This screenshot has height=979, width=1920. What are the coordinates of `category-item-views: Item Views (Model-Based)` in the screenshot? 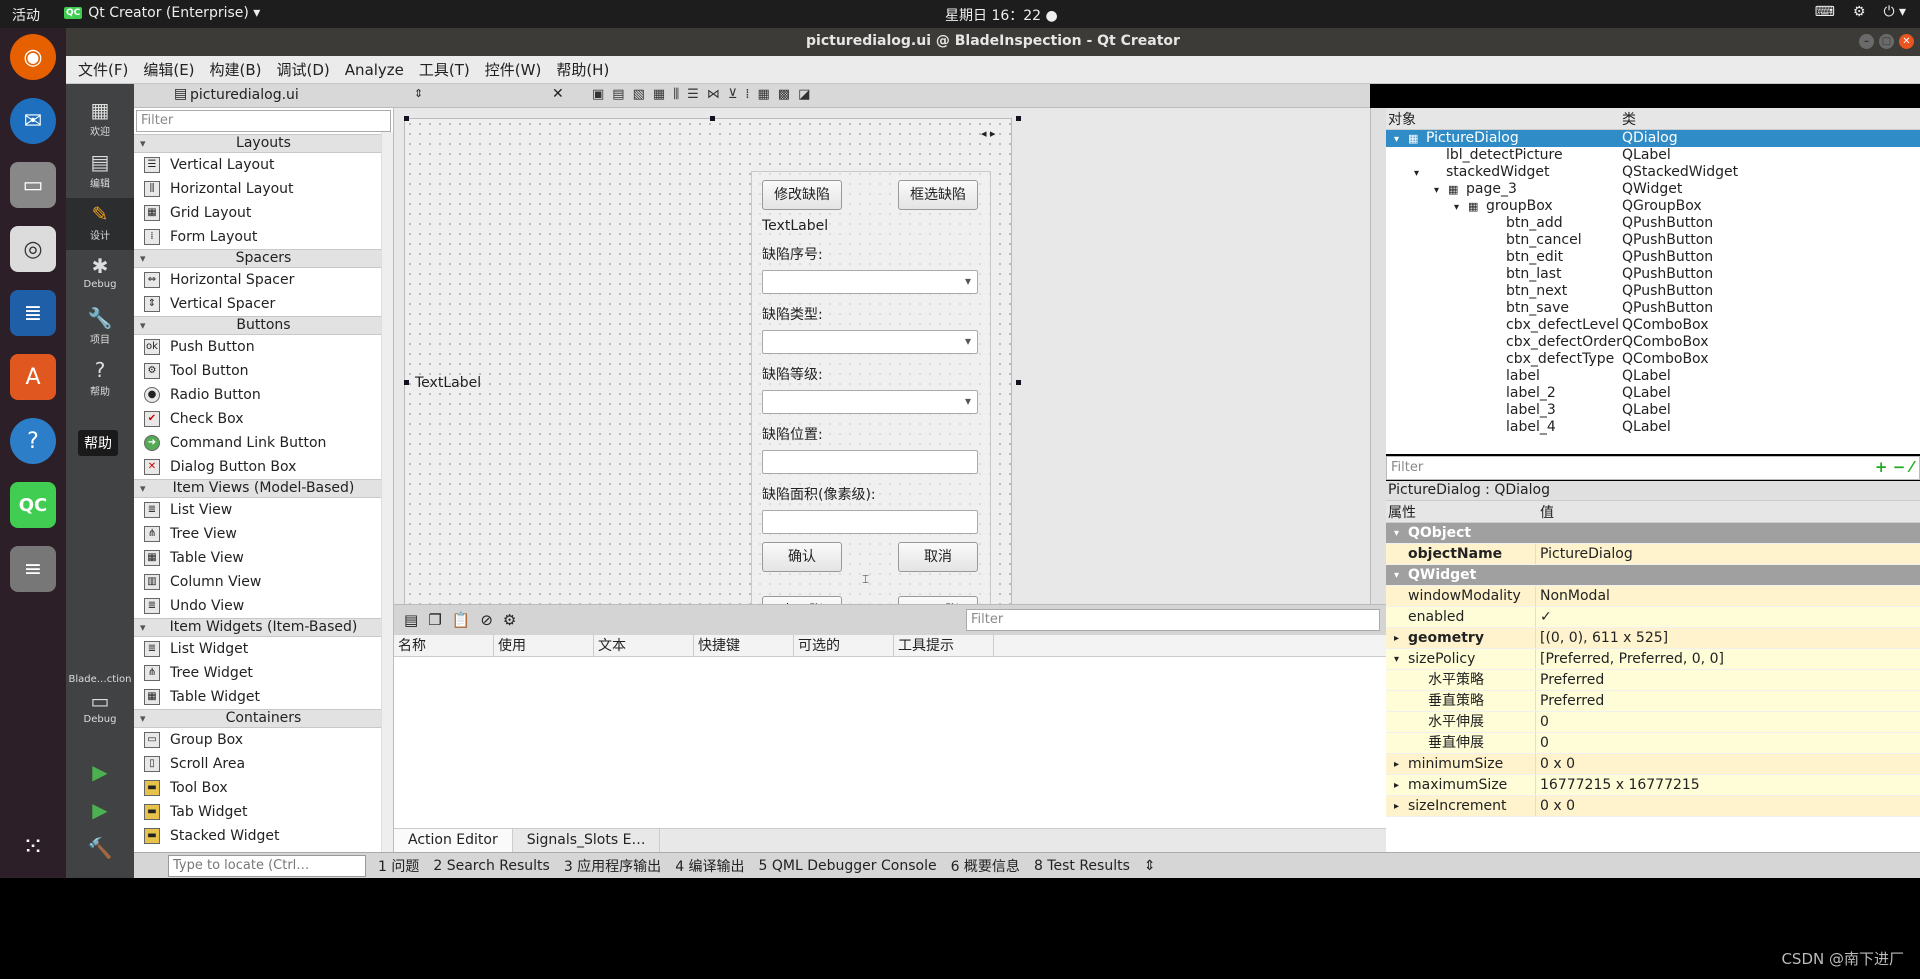 It's located at (263, 488).